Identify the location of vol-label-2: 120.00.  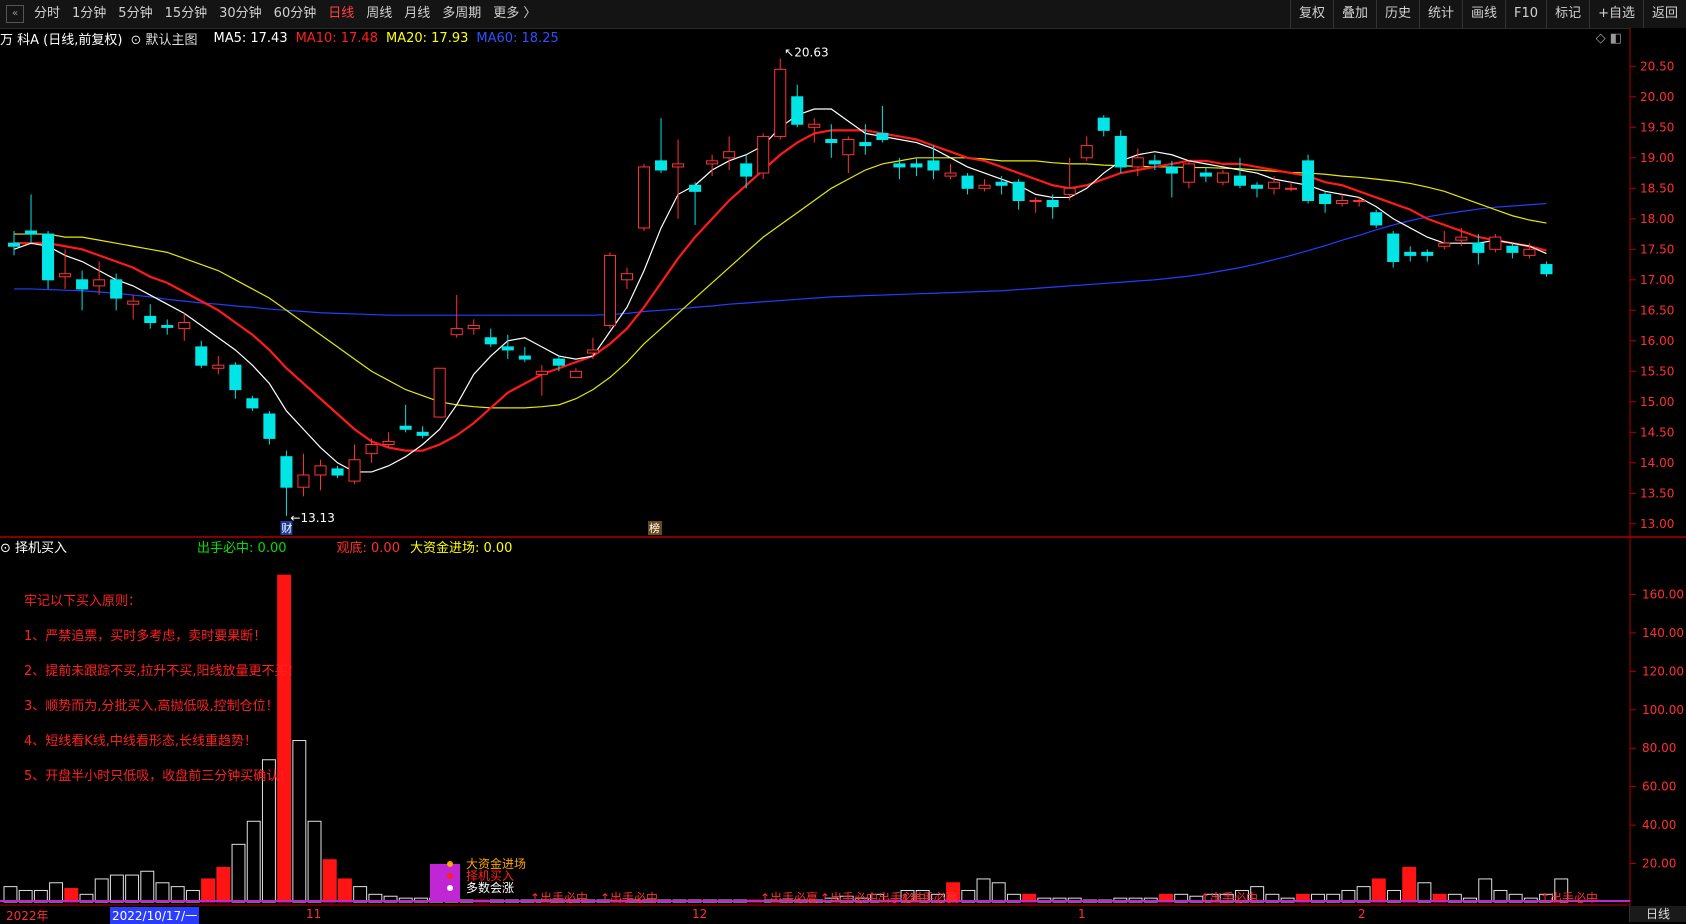
(1663, 671).